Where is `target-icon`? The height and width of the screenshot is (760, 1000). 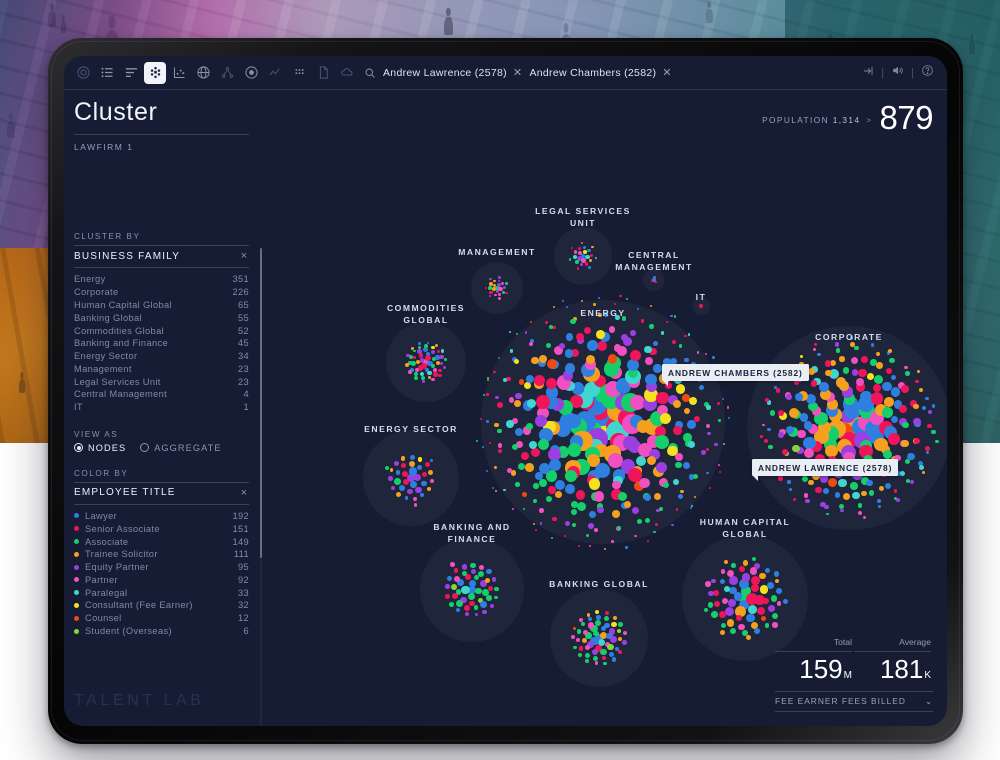 target-icon is located at coordinates (83, 73).